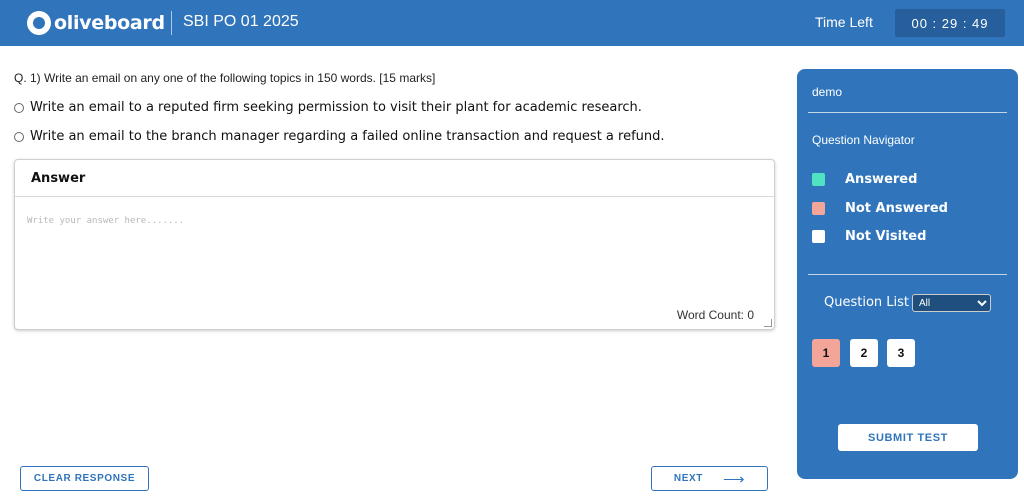 The image size is (1024, 499). Describe the element at coordinates (867, 302) in the screenshot. I see `question-list-label: Question List` at that location.